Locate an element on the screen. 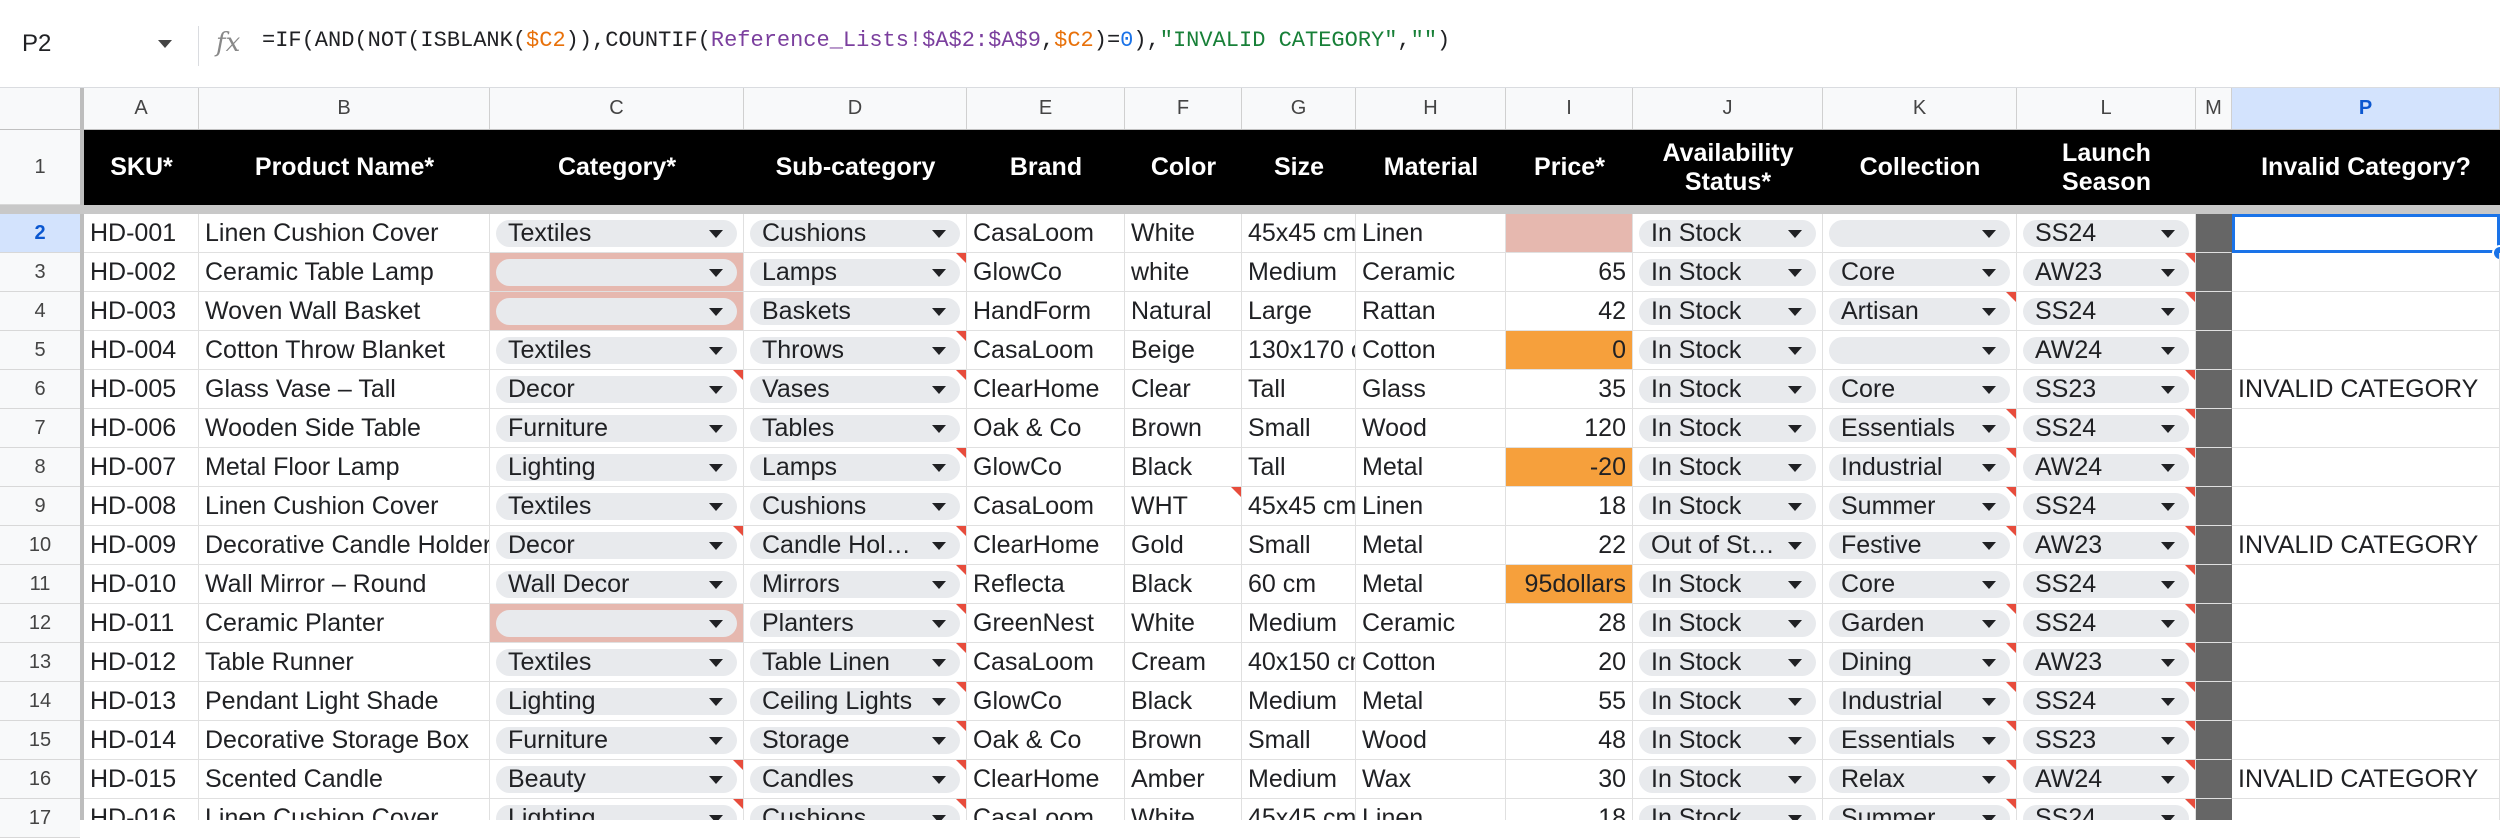  column-header-f: F is located at coordinates (1183, 108).